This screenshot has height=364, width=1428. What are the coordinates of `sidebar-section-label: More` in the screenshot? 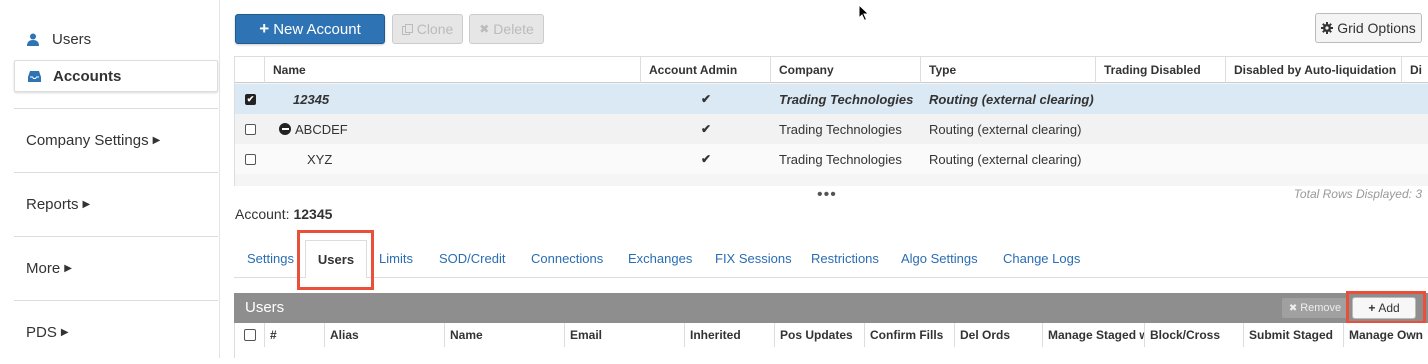 It's located at (43, 268).